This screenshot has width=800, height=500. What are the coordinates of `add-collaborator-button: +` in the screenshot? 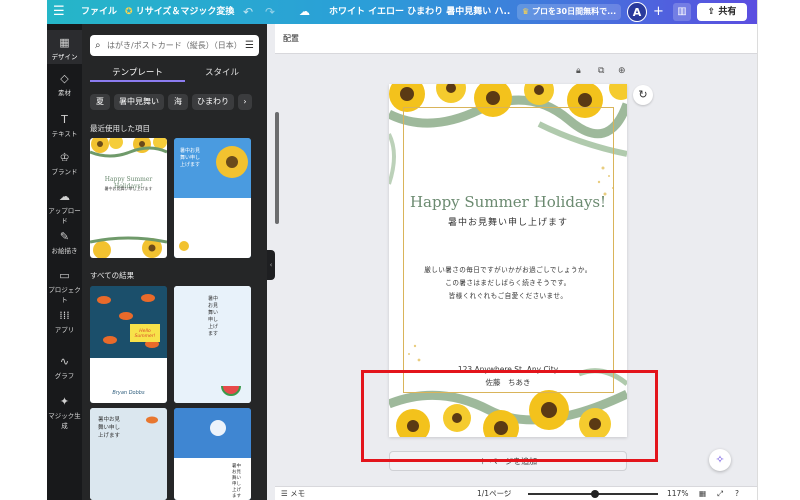 It's located at (658, 12).